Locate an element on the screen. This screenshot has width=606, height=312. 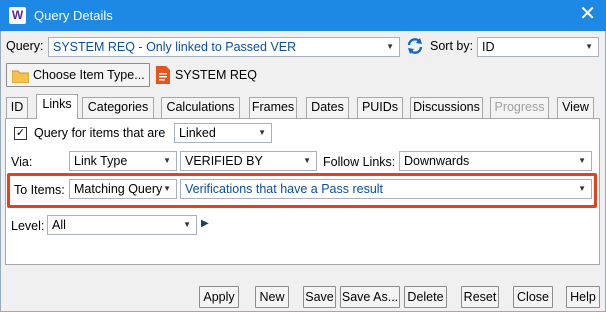
sort-by-value: ID is located at coordinates (488, 47).